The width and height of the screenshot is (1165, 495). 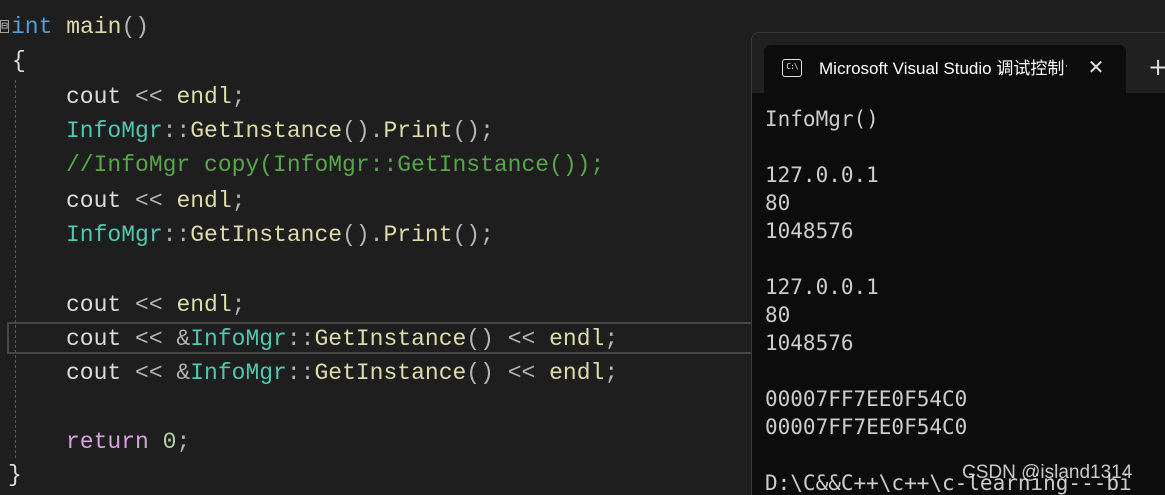 I want to click on code-line-9: cout << &InfoMgr::GetInstance() << endl;, so click(x=342, y=339).